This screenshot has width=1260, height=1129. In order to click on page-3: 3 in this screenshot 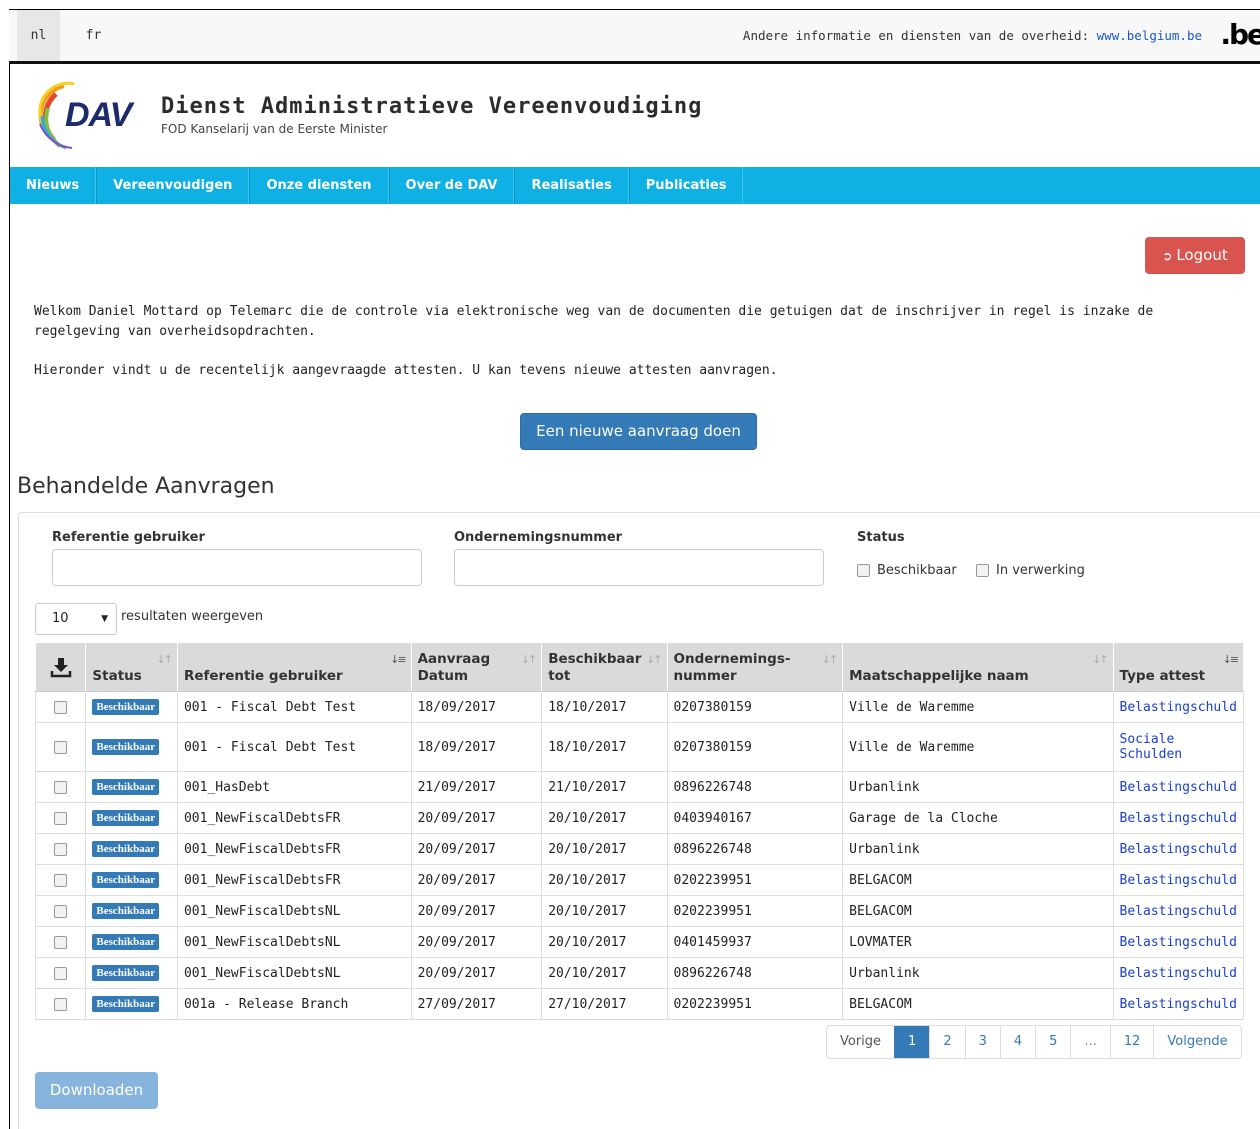, I will do `click(982, 1042)`.